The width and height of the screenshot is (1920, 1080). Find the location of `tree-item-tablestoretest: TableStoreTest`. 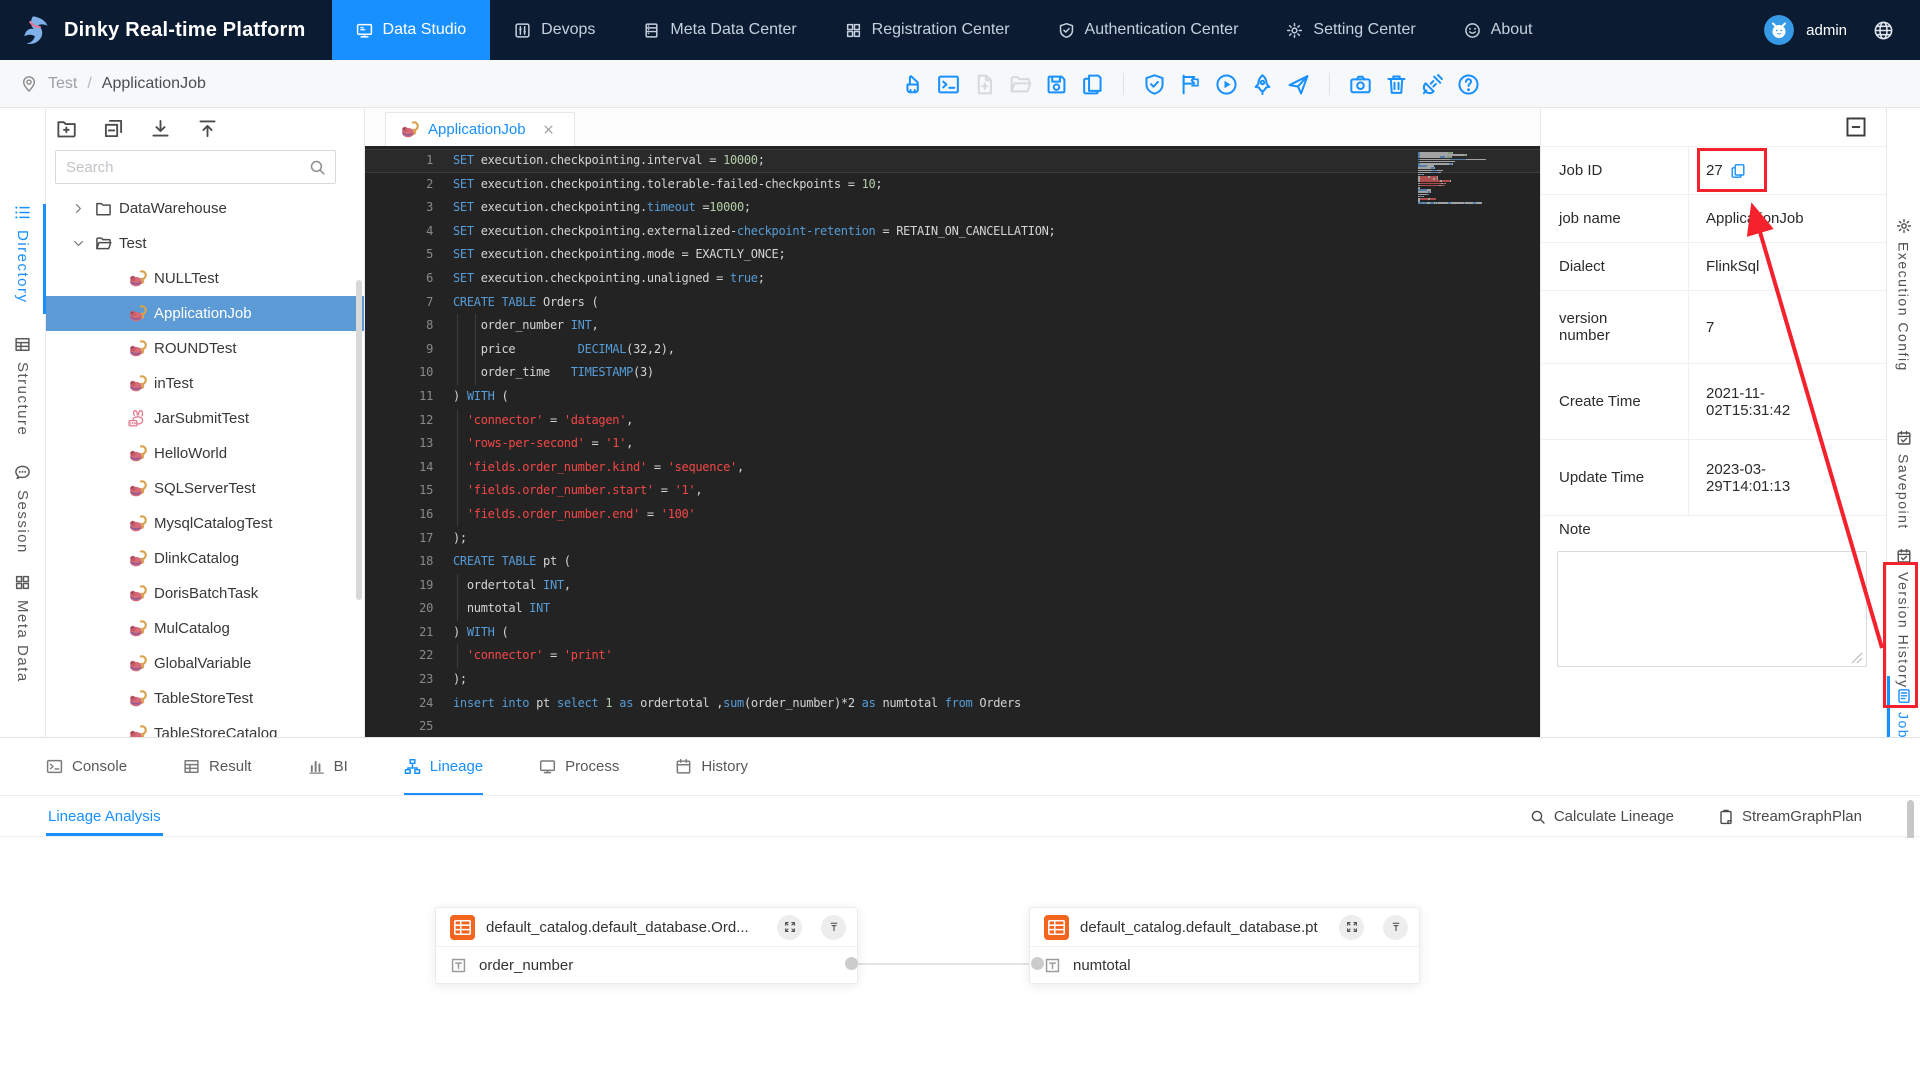

tree-item-tablestoretest: TableStoreTest is located at coordinates (205, 698).